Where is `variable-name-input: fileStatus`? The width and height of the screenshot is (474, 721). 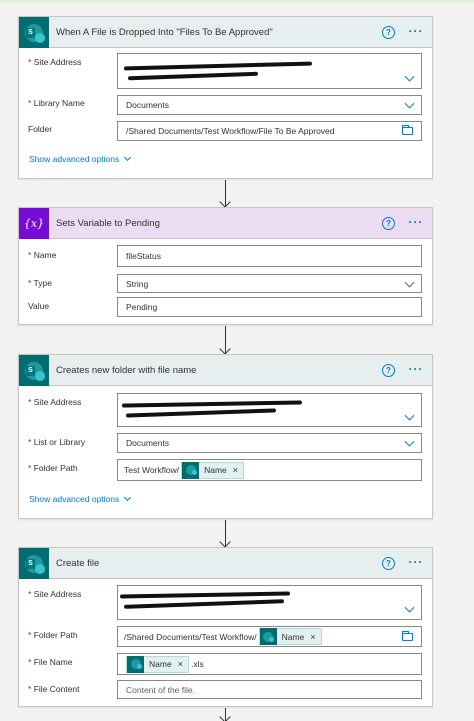 variable-name-input: fileStatus is located at coordinates (269, 256).